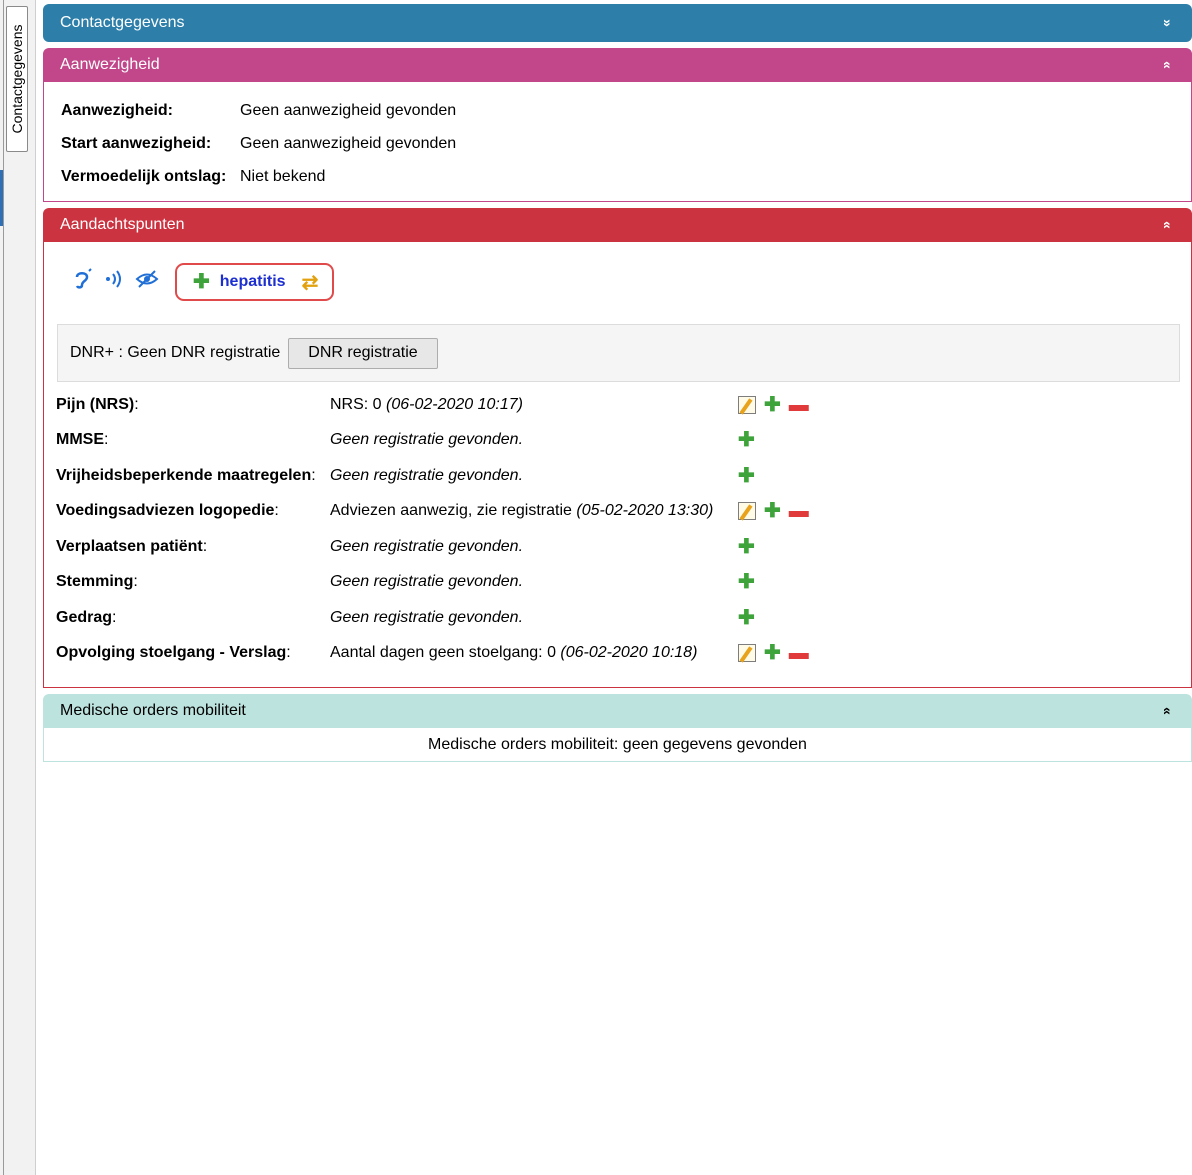  What do you see at coordinates (617, 110) in the screenshot?
I see `aanwezigheid-row: Aanwezigheid: Geen aanwezigheid gevonden` at bounding box center [617, 110].